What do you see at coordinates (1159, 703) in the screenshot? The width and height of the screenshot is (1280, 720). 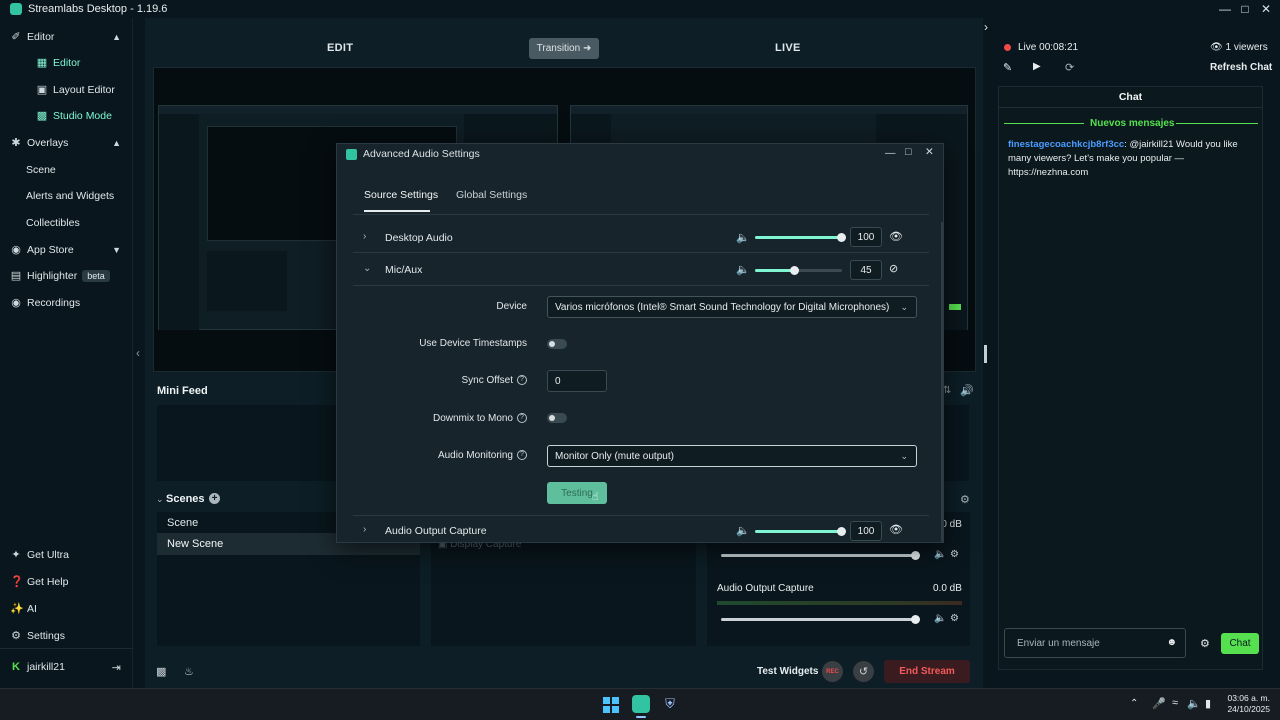 I see `microphone-icon: 🎤` at bounding box center [1159, 703].